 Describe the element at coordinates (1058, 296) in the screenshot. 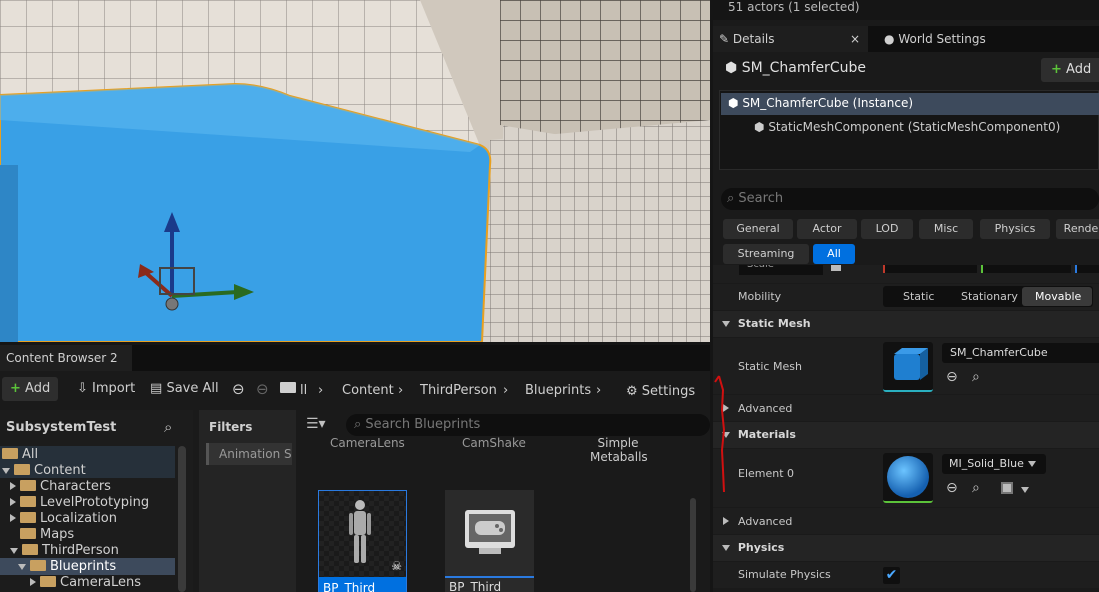

I see `mobility-movable: Movable` at that location.